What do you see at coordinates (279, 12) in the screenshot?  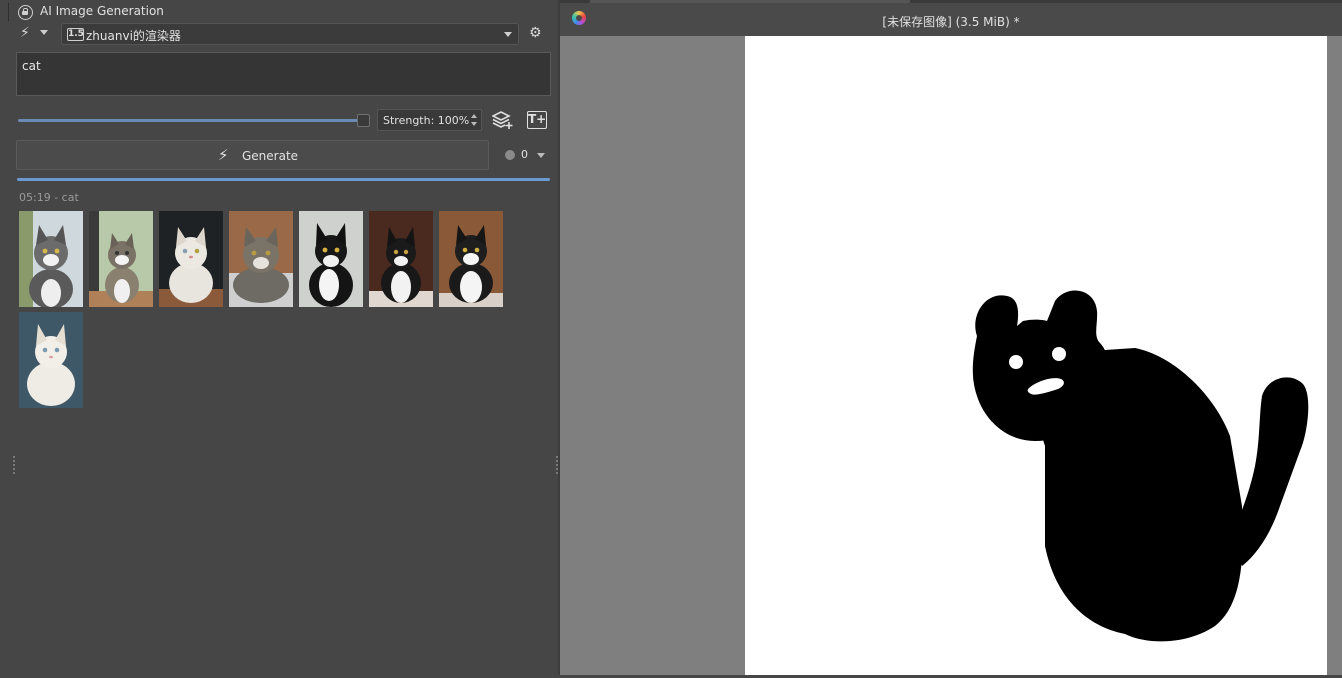 I see `docker-header: AI Image Generation` at bounding box center [279, 12].